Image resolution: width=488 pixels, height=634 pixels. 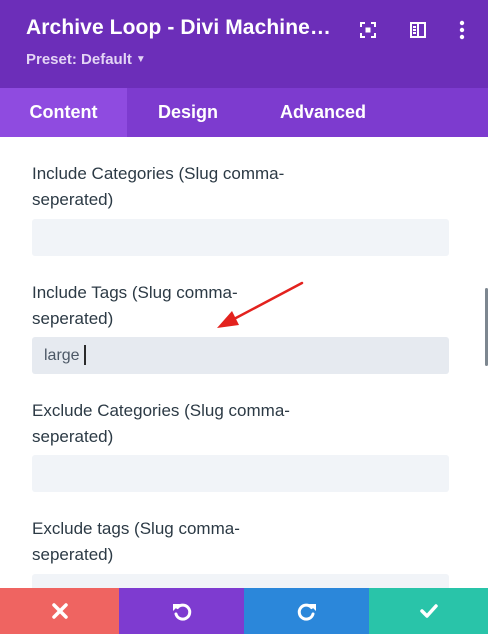 I want to click on close-icon, so click(x=59, y=611).